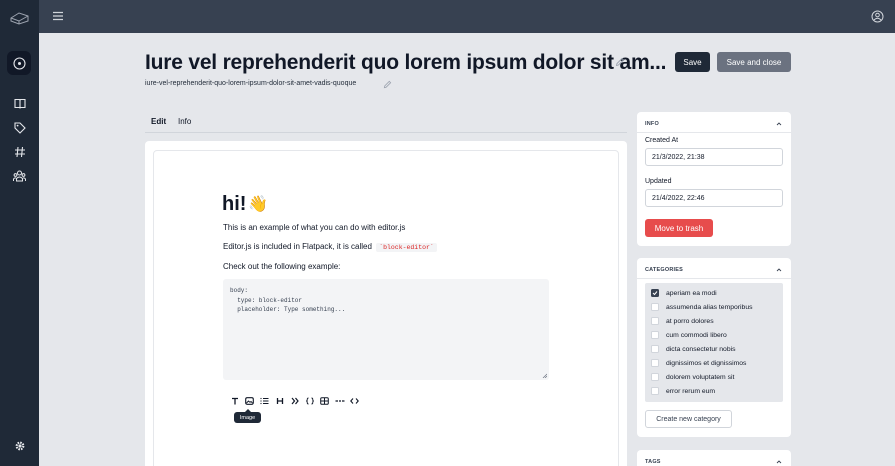  I want to click on category-item: cum commodi libero, so click(689, 335).